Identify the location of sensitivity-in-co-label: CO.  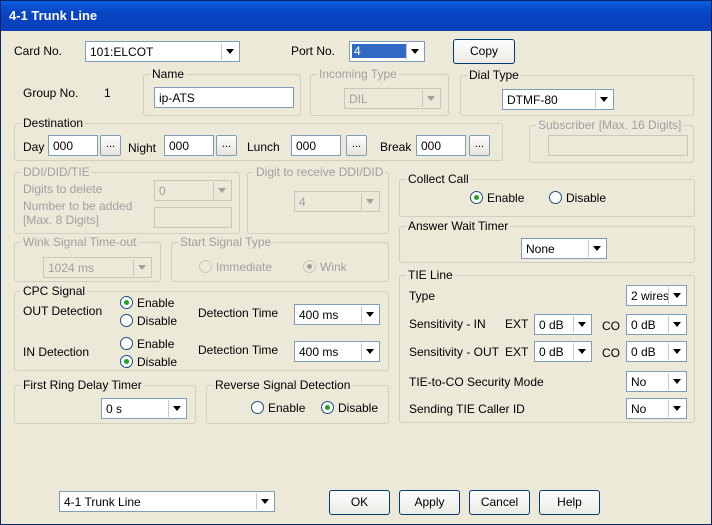
(611, 326).